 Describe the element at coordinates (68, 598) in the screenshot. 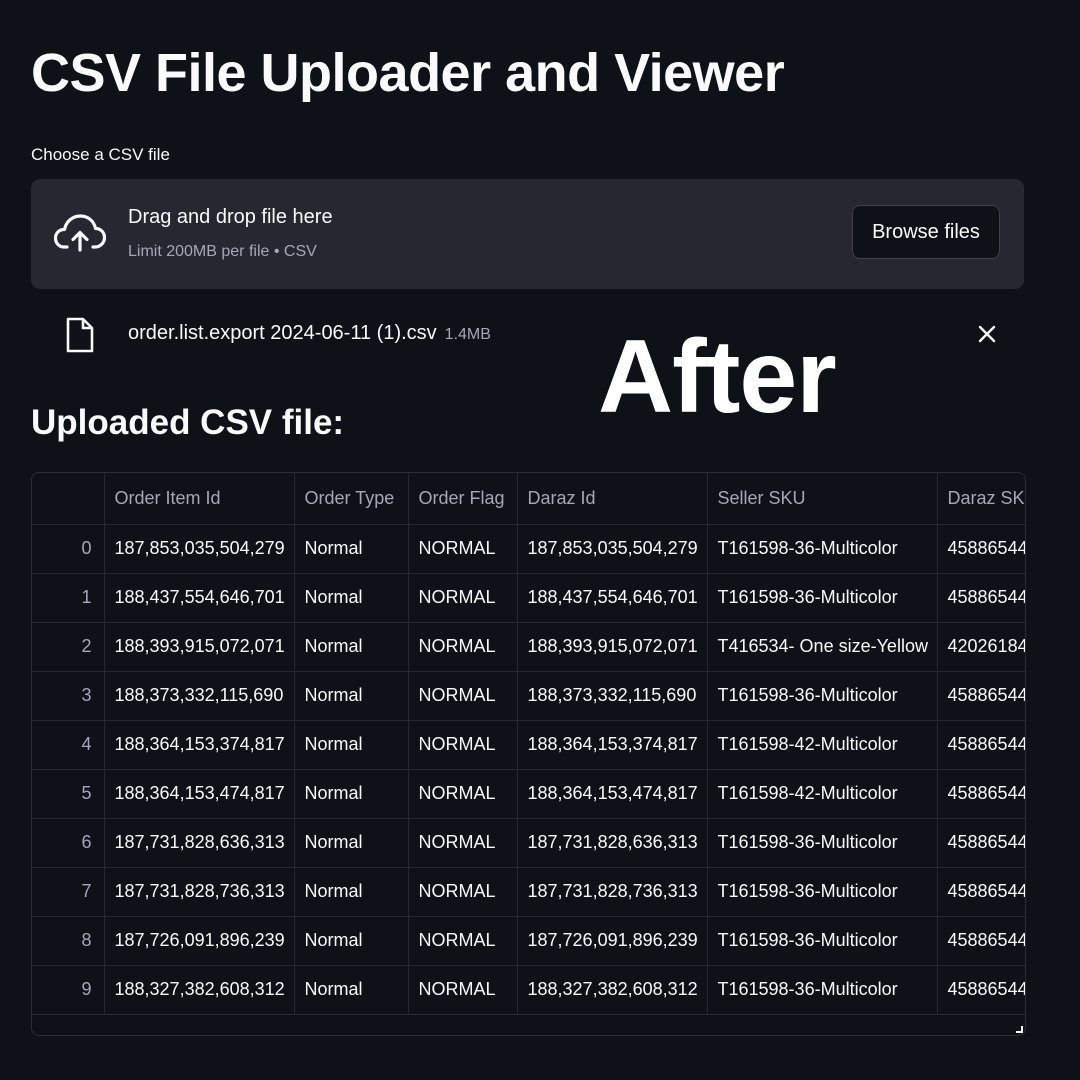

I see `row-index: 1` at that location.